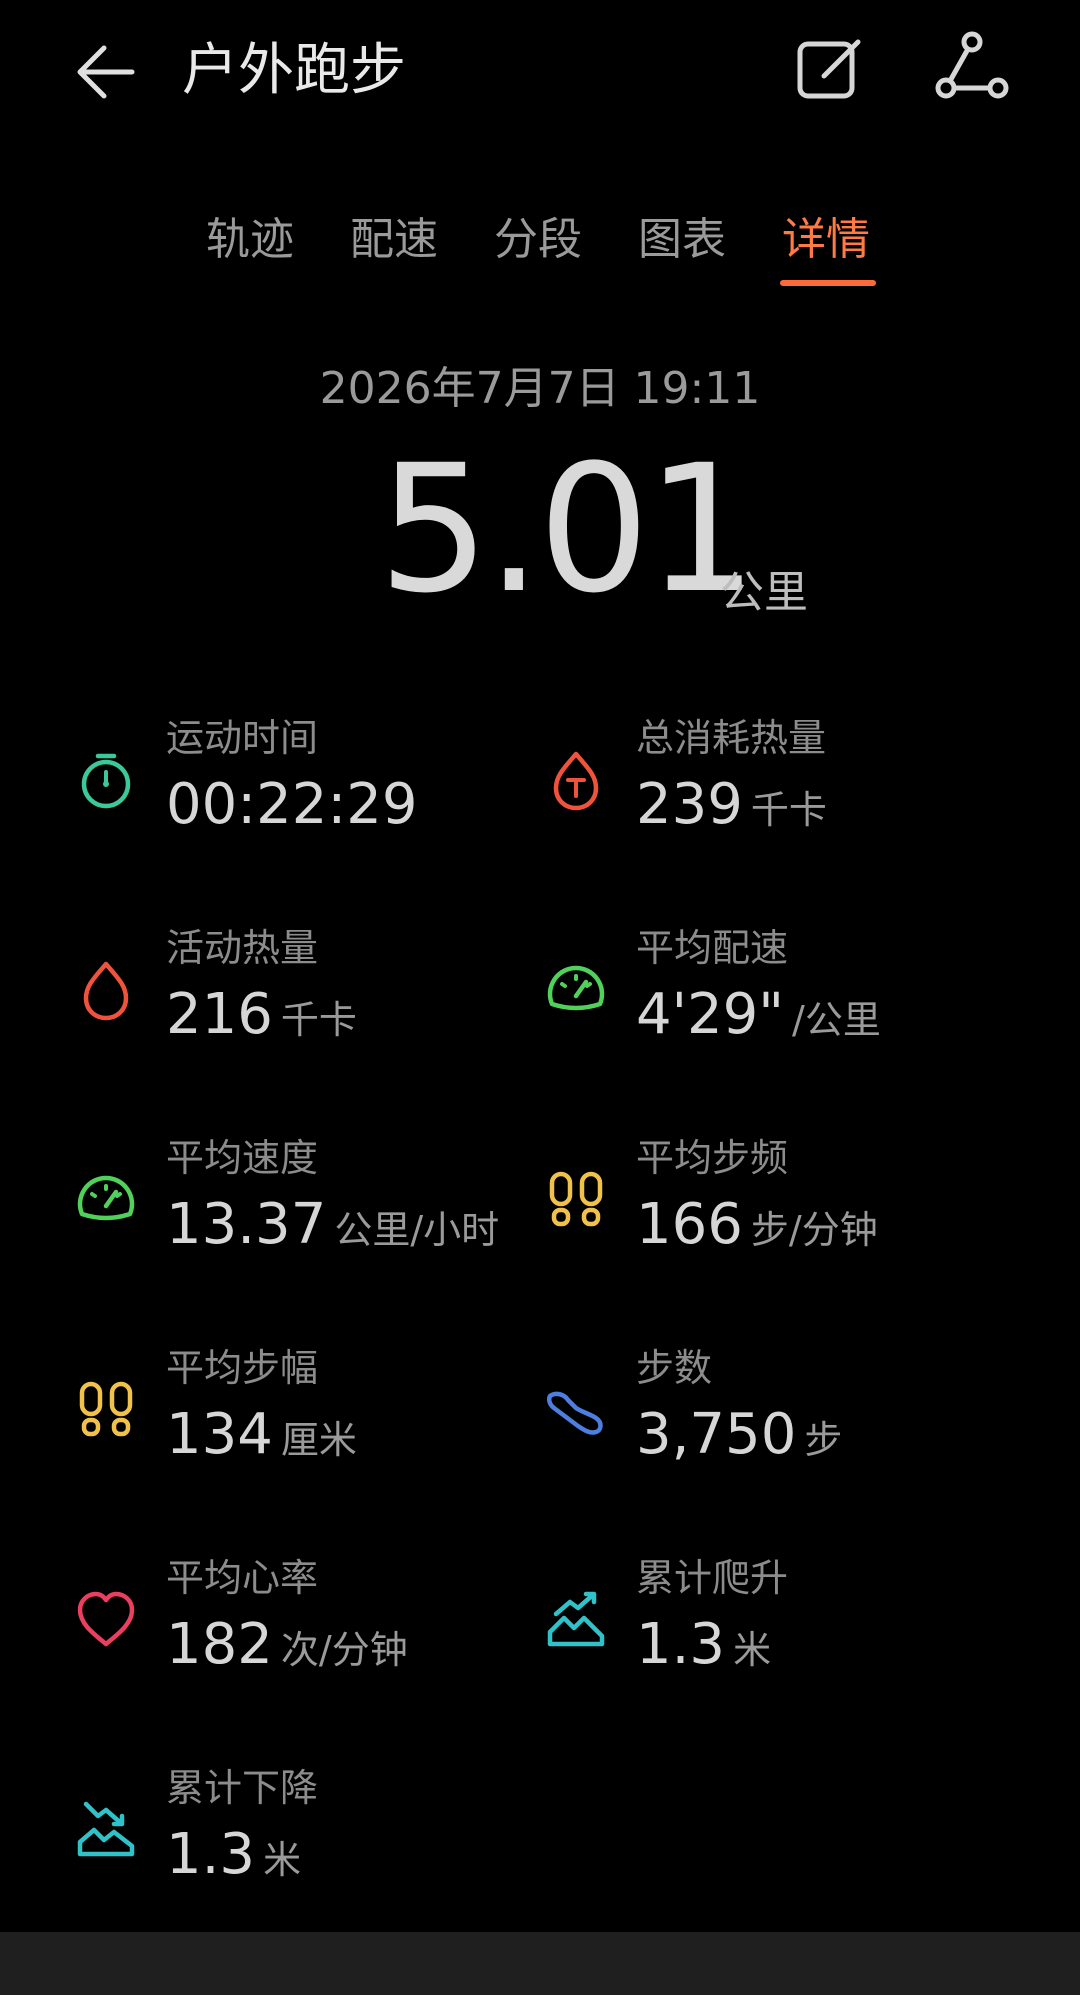 This screenshot has width=1080, height=1995. I want to click on page-title: 户外跑步, so click(294, 70).